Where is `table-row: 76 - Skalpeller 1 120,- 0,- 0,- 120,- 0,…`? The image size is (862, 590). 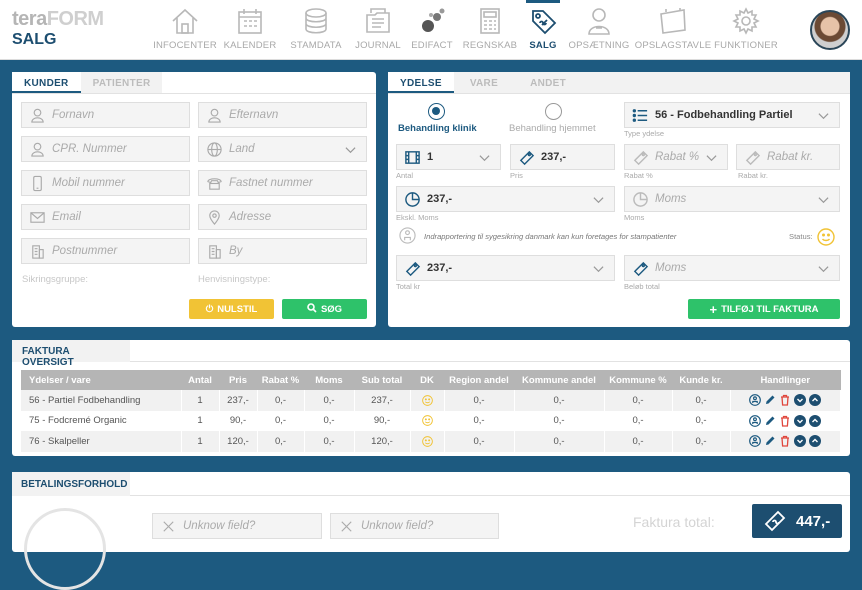
table-row: 76 - Skalpeller 1 120,- 0,- 0,- 120,- 0,… is located at coordinates (431, 441).